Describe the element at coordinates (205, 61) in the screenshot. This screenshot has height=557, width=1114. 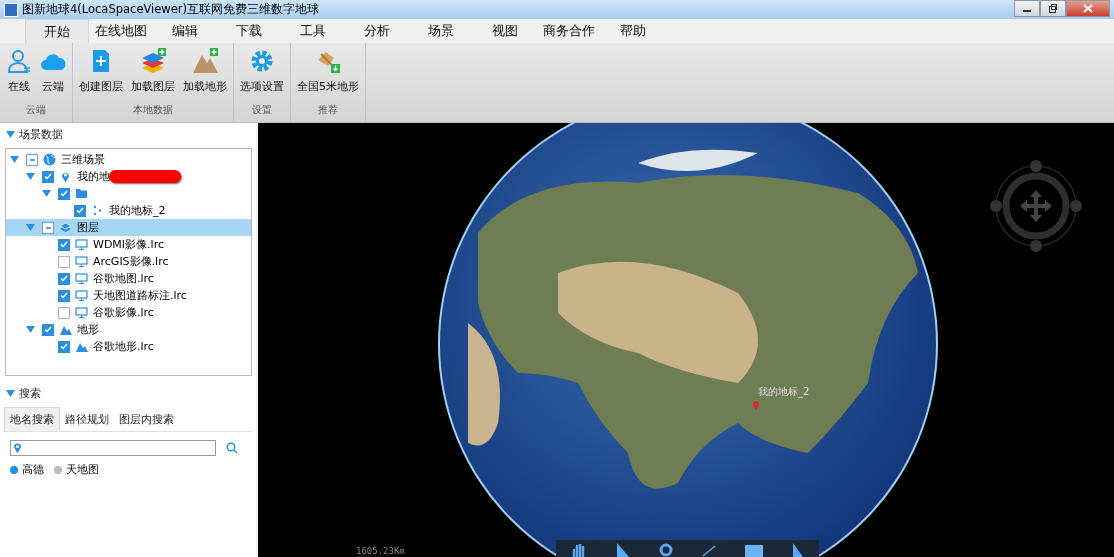
I see `mountain-add-icon` at that location.